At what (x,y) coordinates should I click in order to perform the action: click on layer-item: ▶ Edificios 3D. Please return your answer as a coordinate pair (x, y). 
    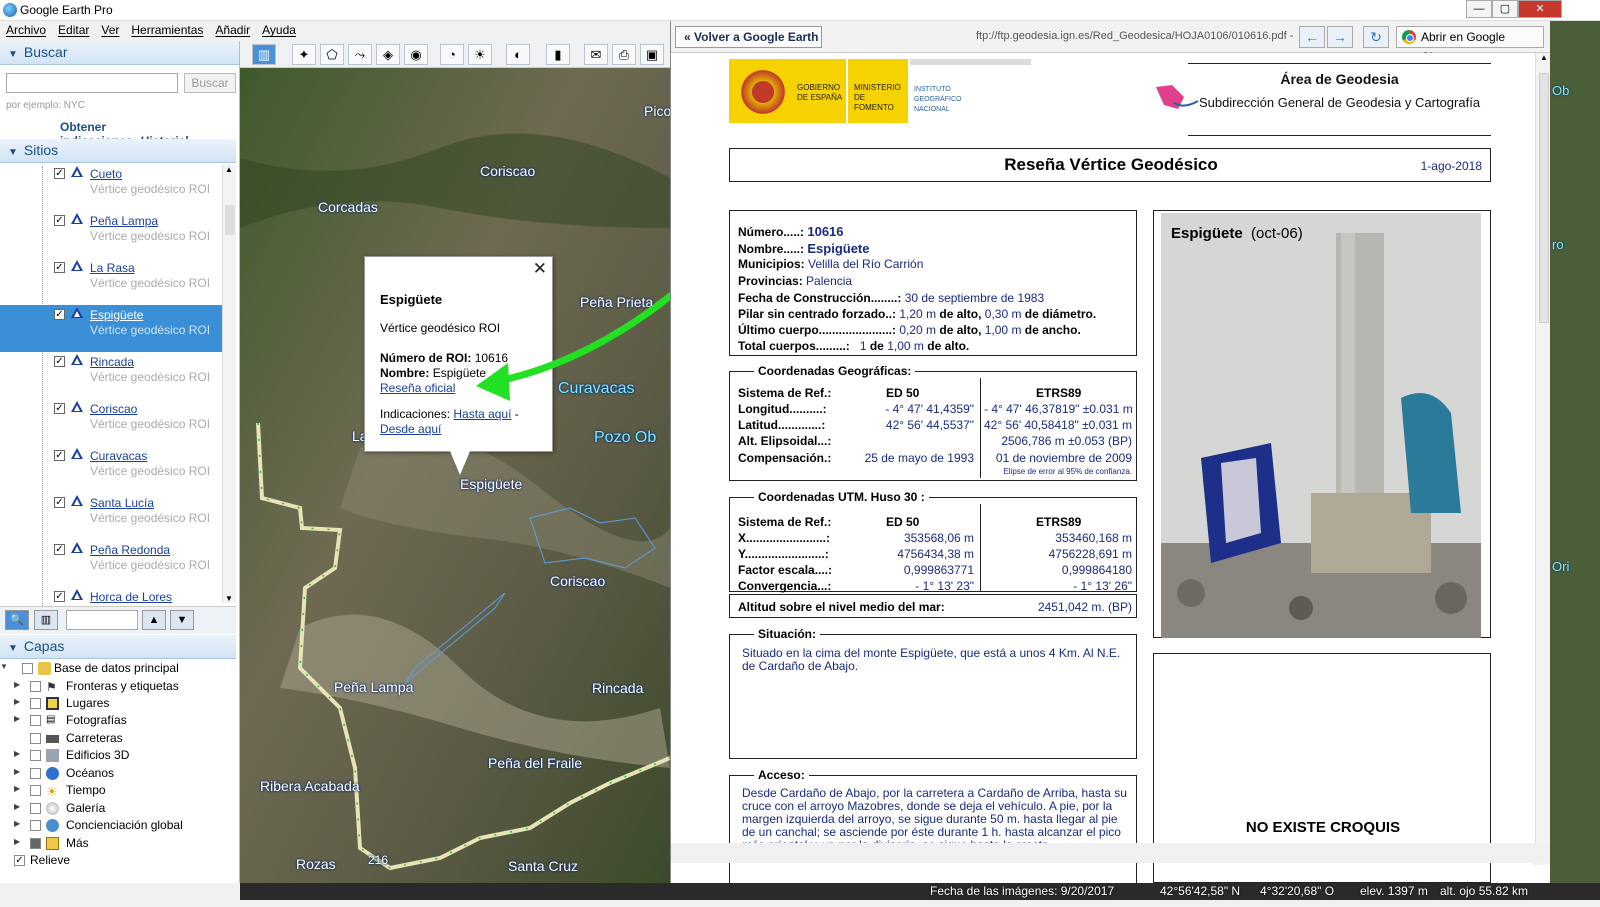
    Looking at the image, I should click on (118, 755).